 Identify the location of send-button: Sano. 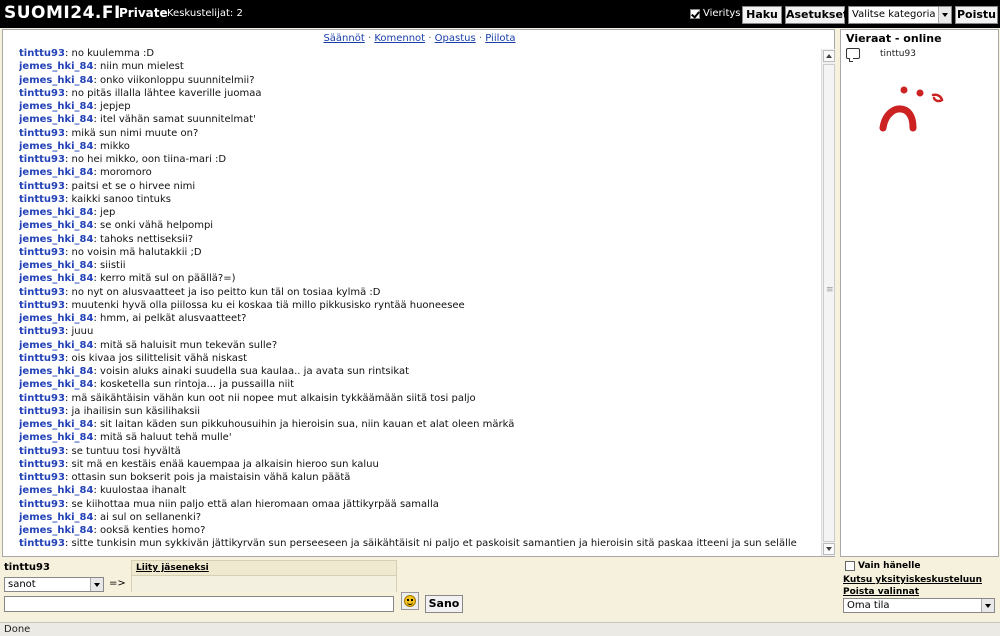
(444, 604).